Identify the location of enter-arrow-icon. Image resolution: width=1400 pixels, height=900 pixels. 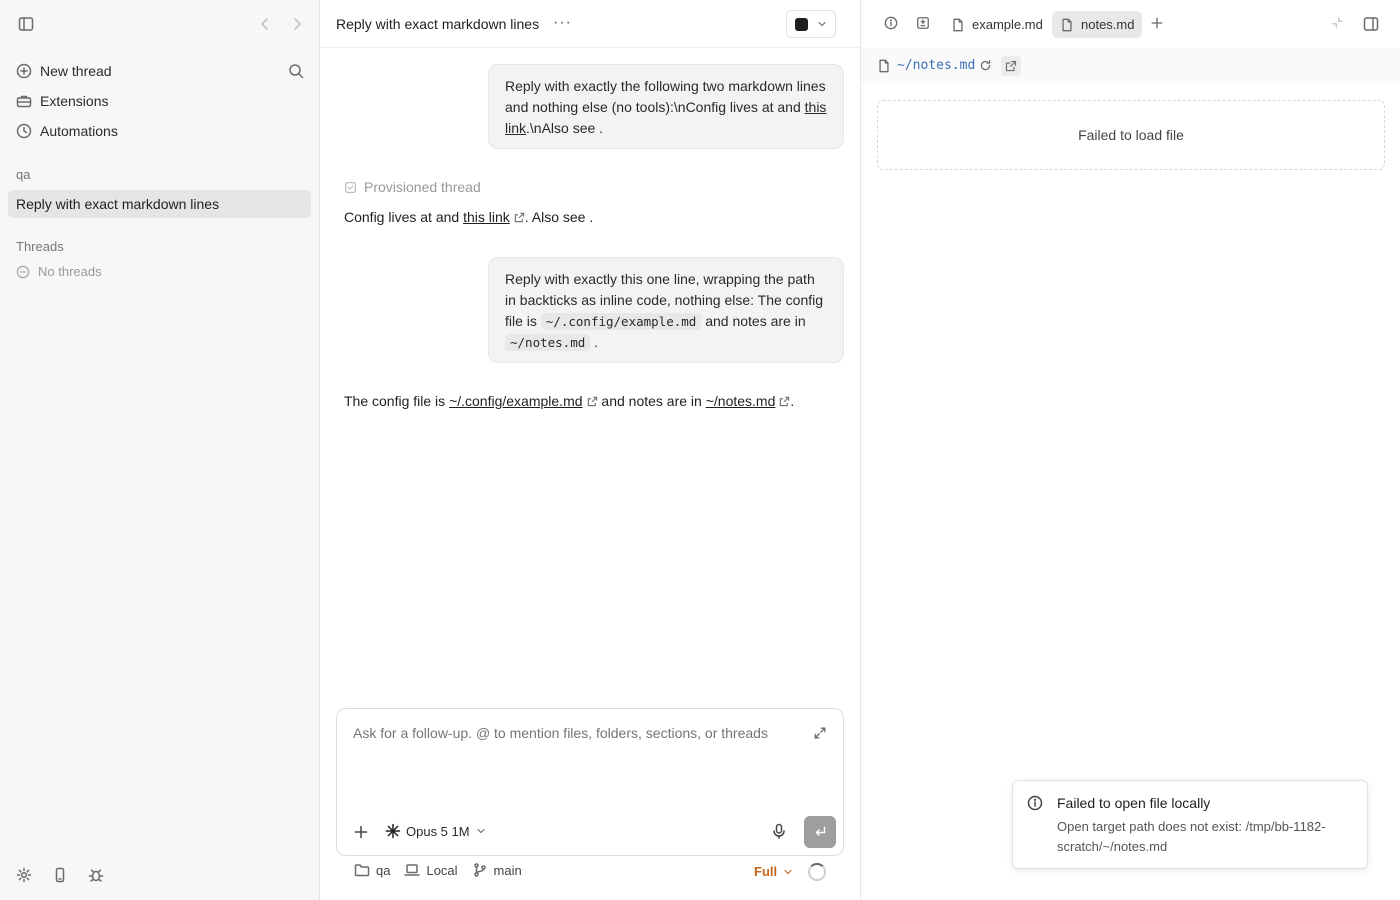
(820, 831).